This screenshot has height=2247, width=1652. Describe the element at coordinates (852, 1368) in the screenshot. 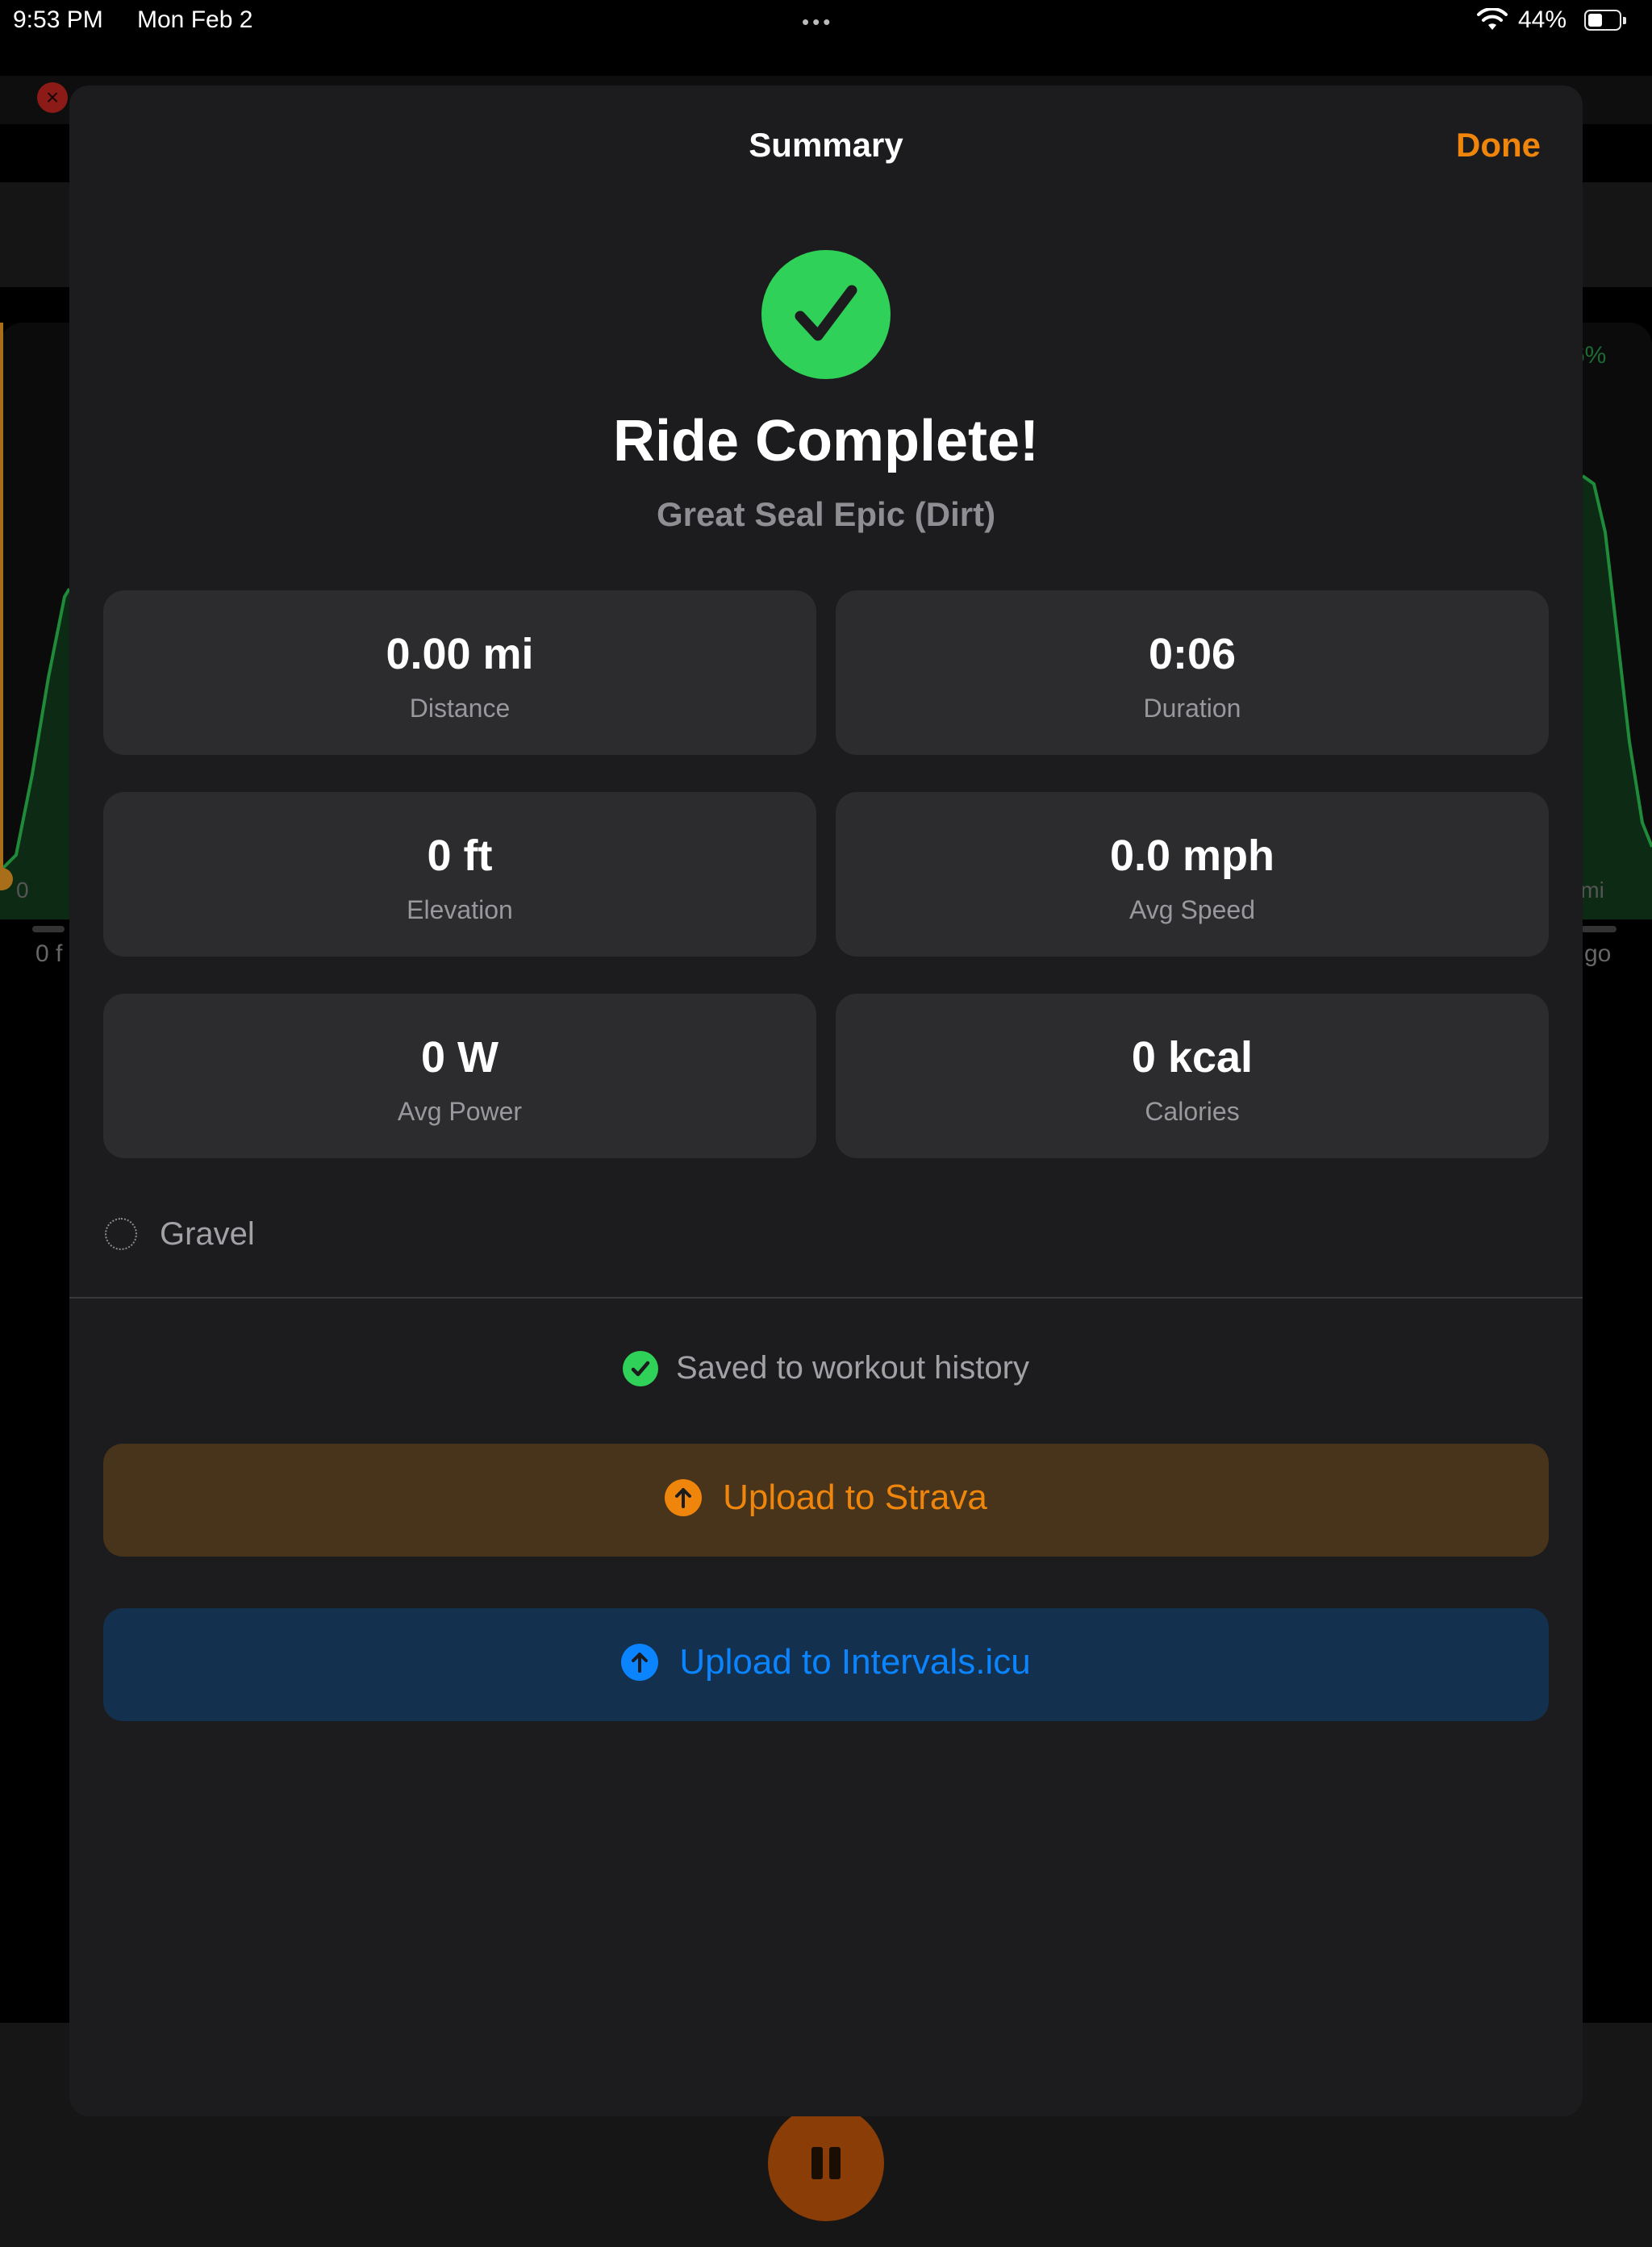

I see `saved-status-text: Saved to workout history` at that location.